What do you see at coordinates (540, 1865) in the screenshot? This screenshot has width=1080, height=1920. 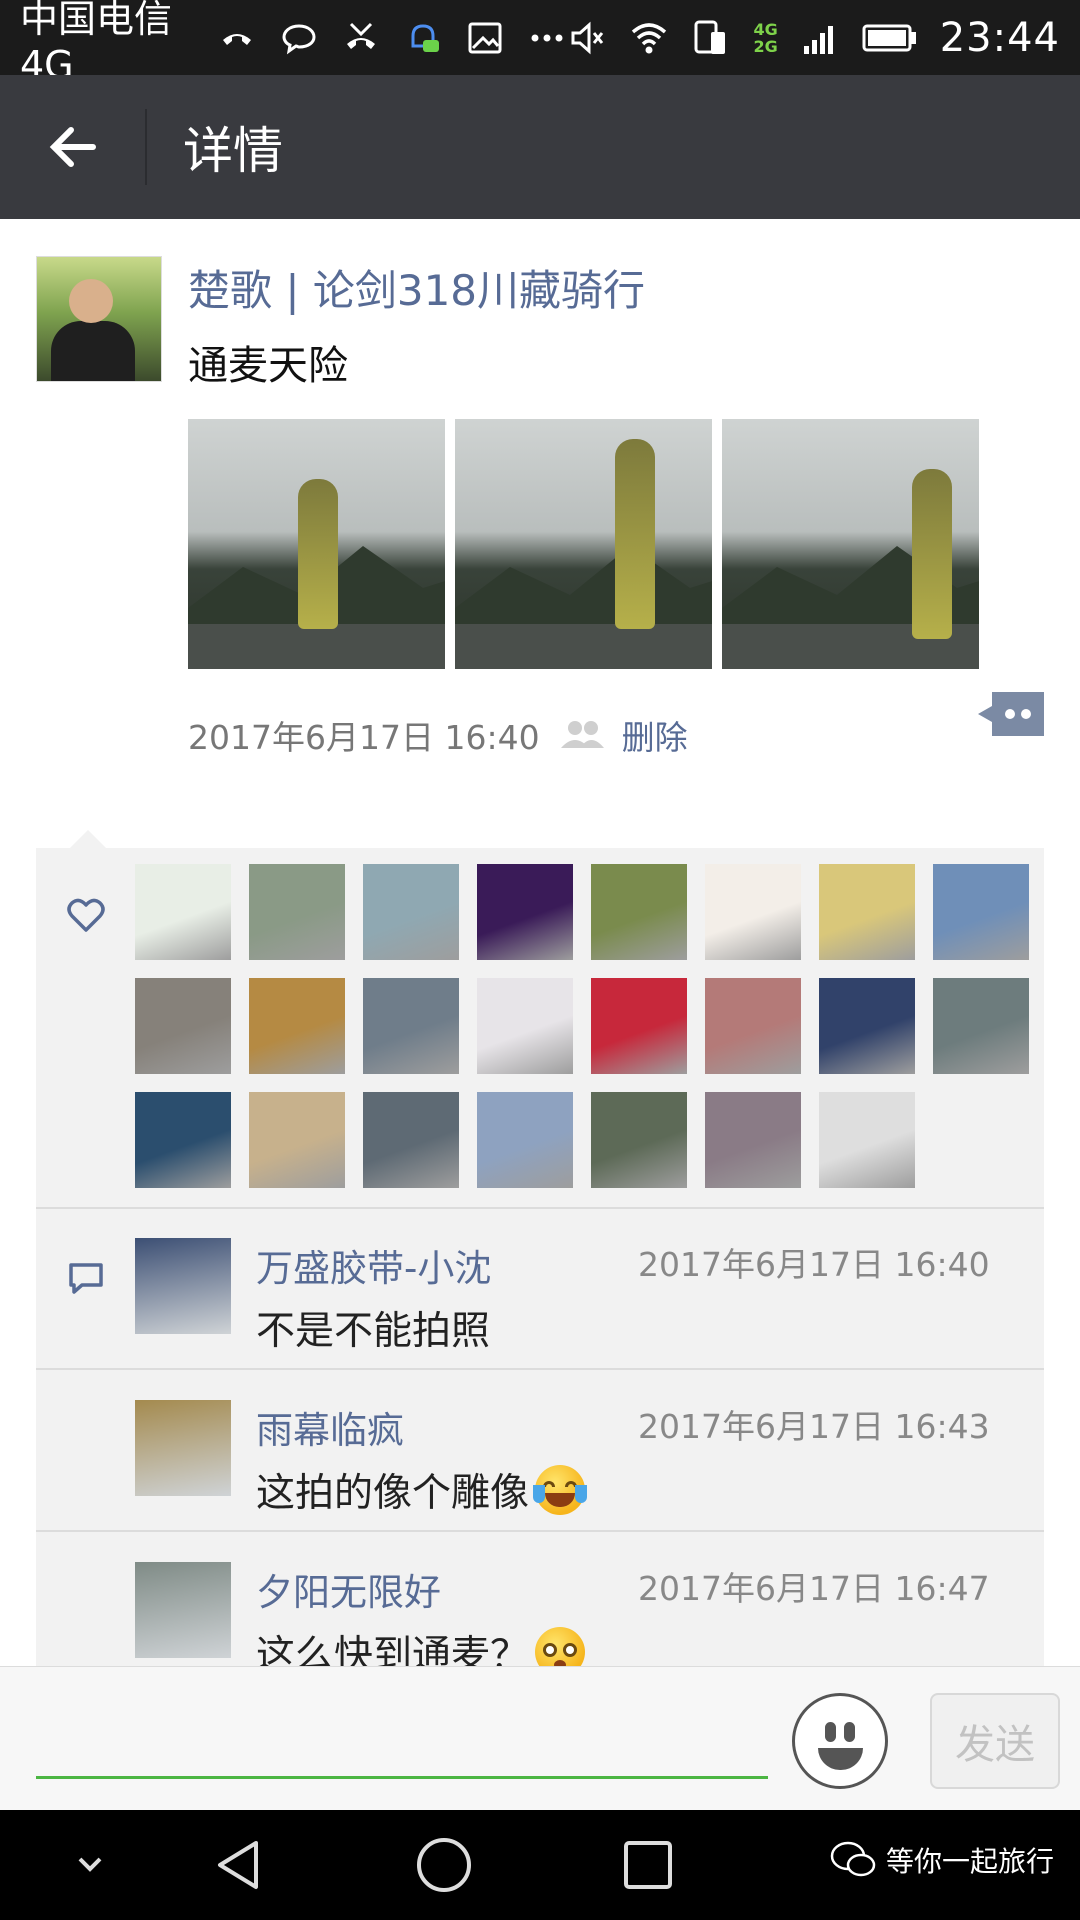 I see `system-nav-bar: 等你一起旅行` at bounding box center [540, 1865].